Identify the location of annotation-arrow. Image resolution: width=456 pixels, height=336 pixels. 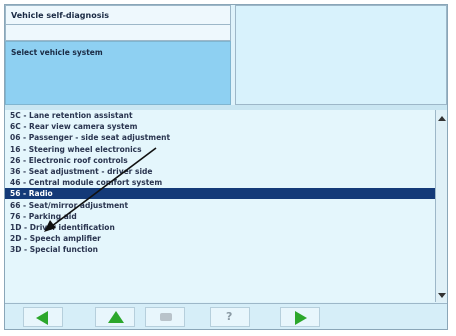
(100, 189).